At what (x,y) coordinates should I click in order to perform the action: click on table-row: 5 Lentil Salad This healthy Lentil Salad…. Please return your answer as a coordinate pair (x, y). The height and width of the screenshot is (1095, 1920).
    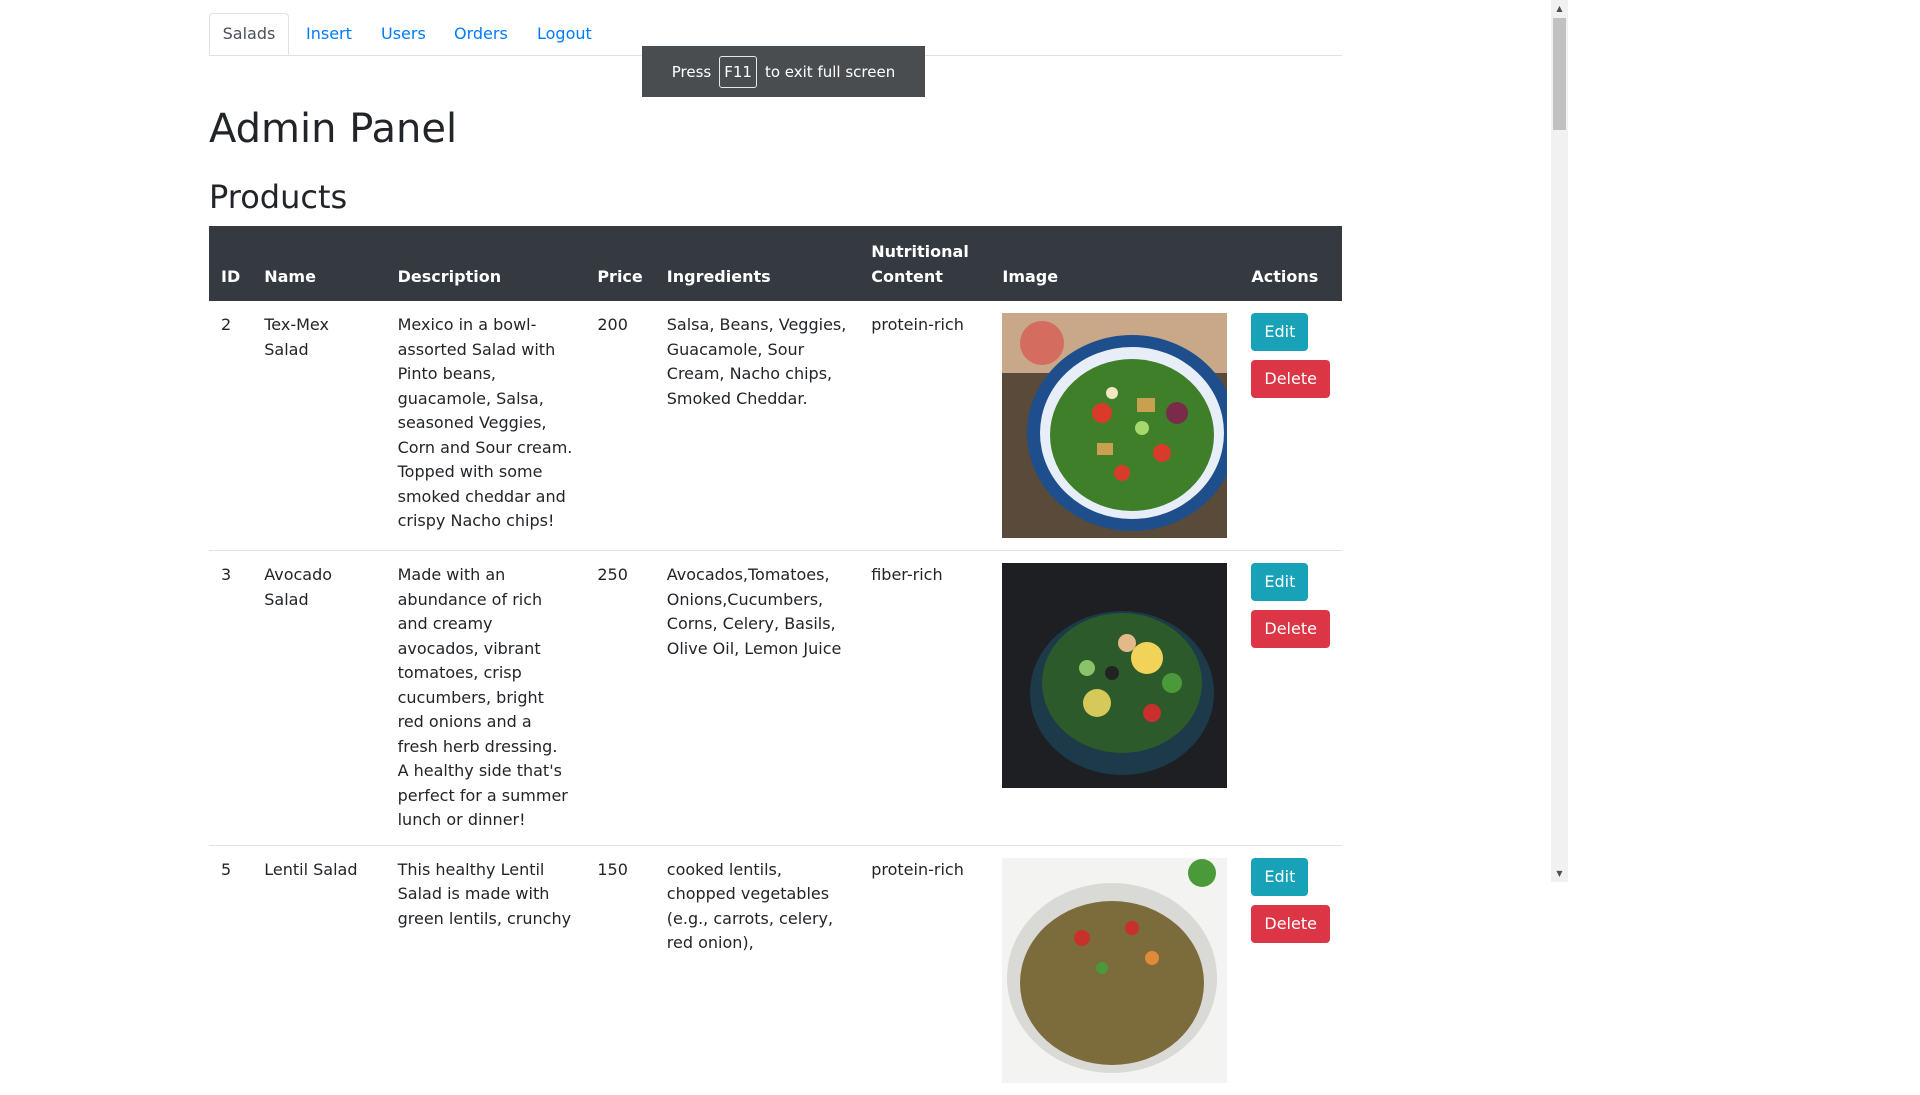
    Looking at the image, I should click on (775, 969).